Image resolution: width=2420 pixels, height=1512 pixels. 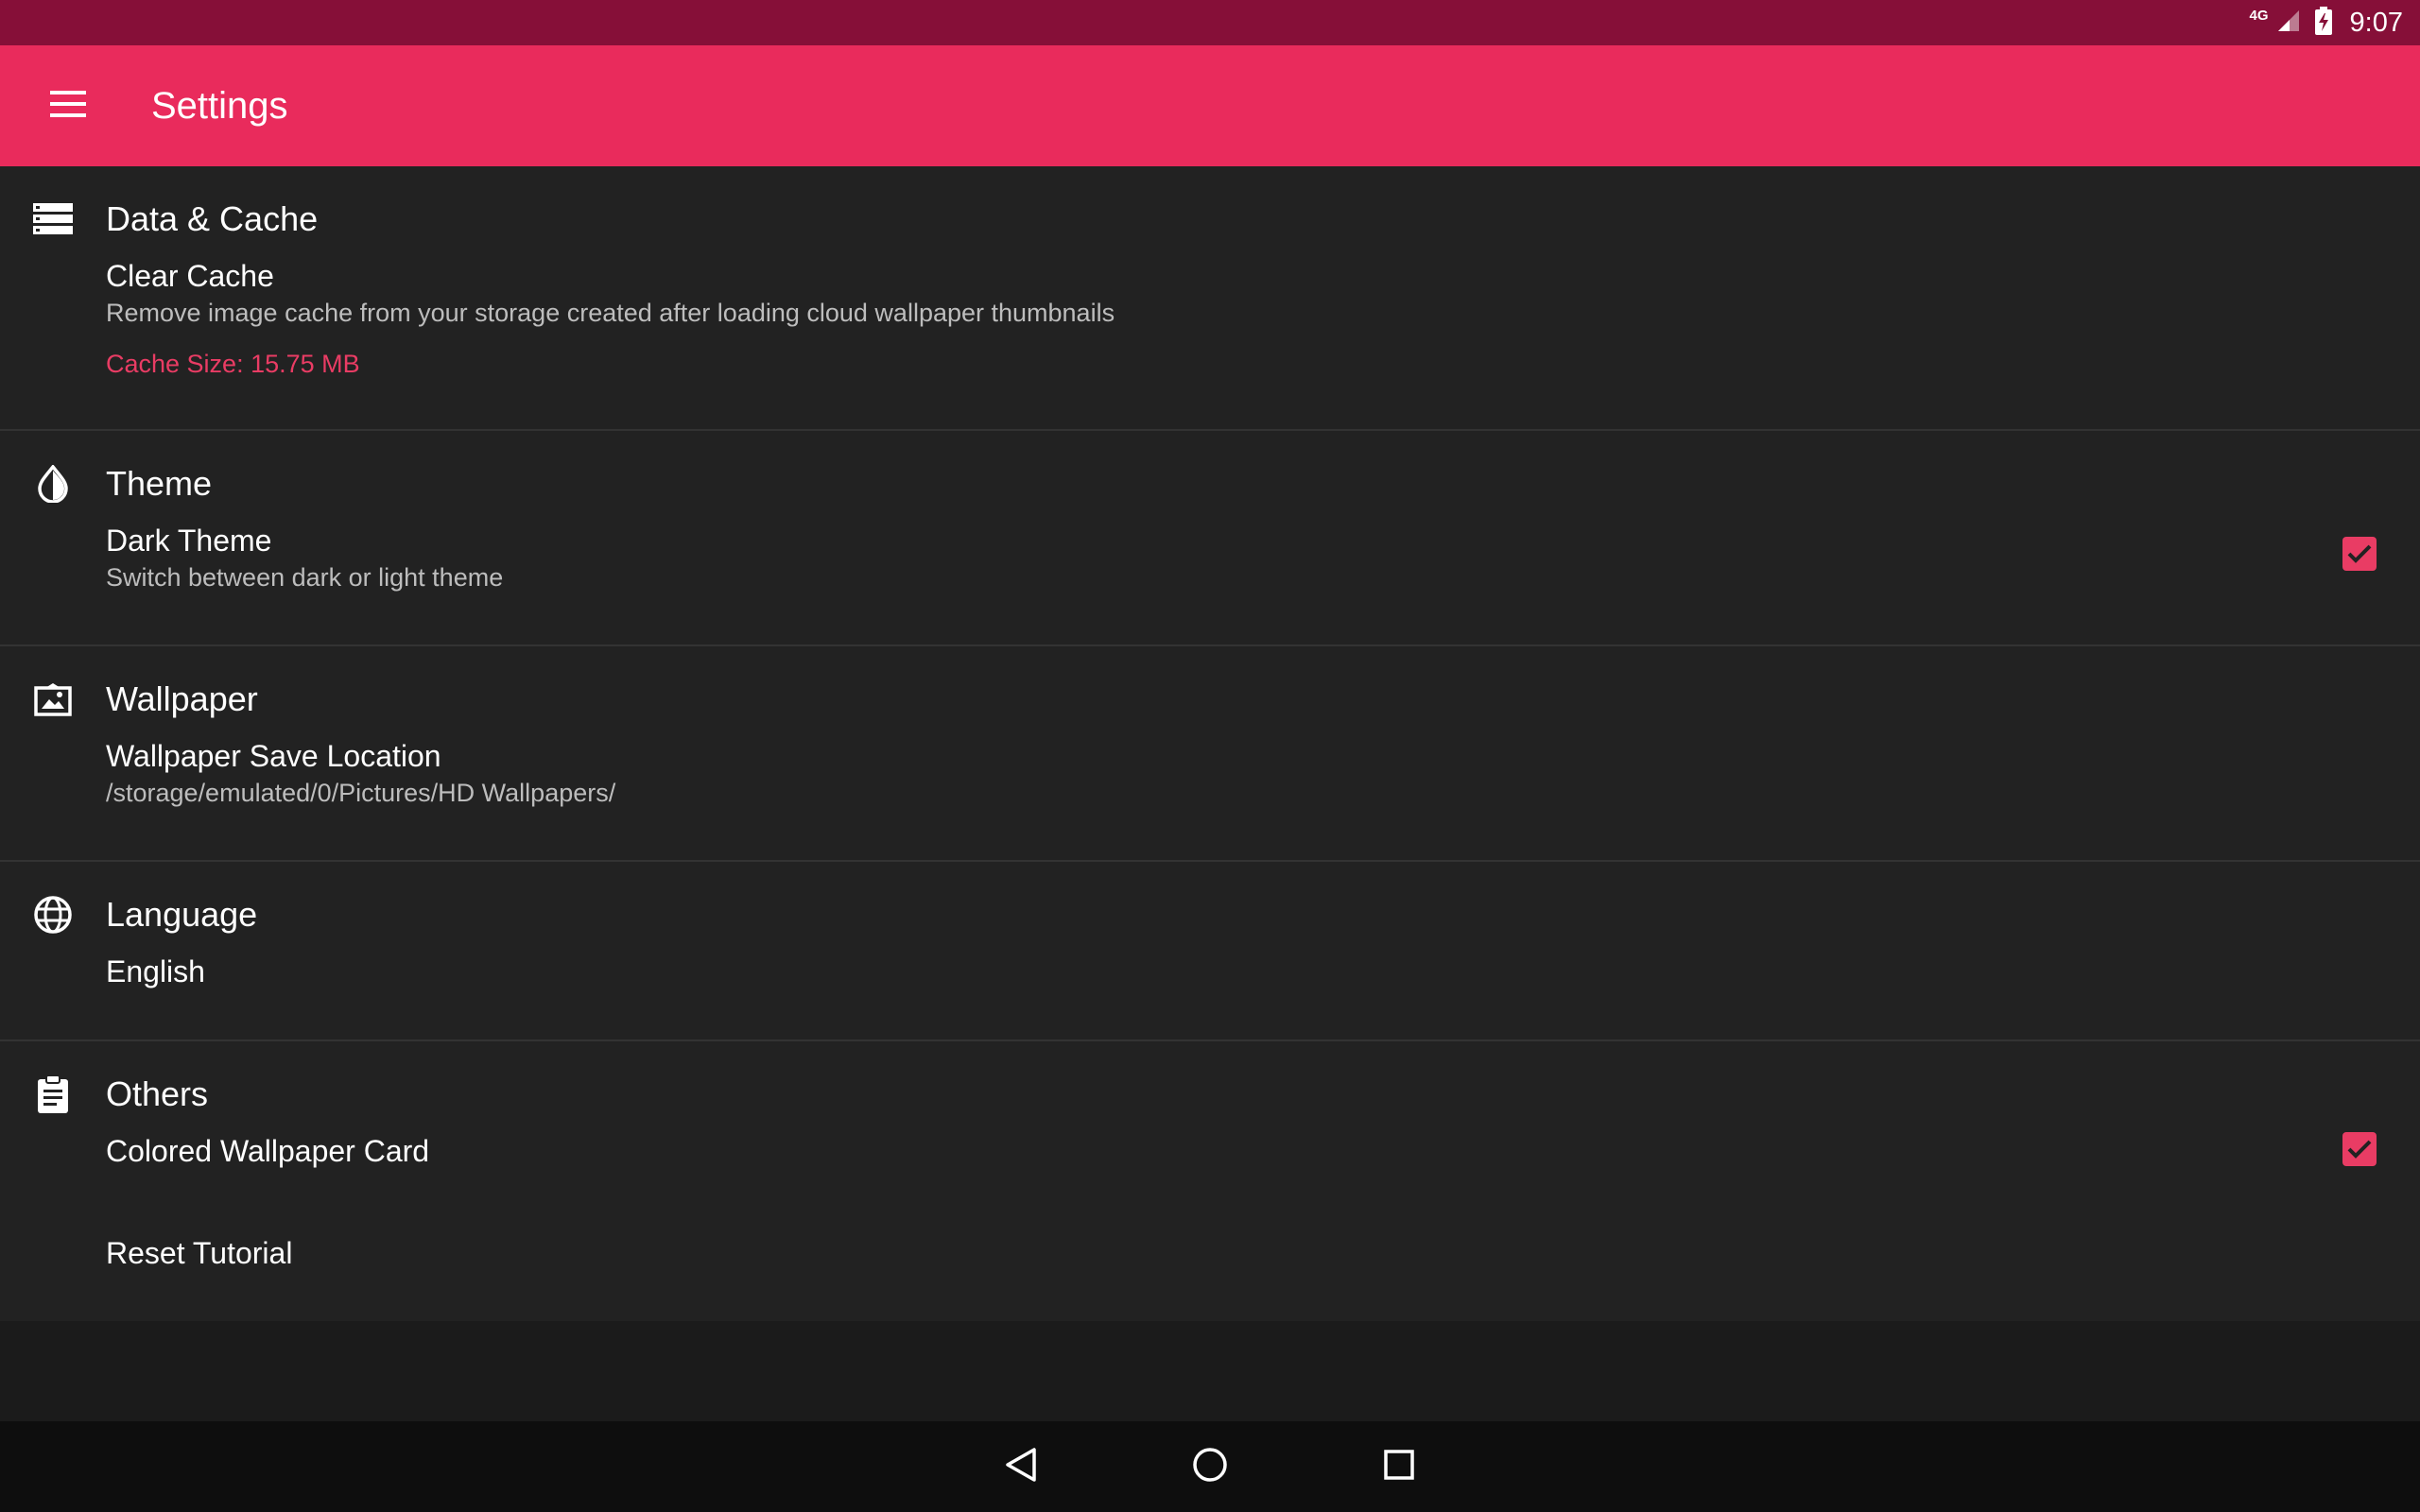 I want to click on pref-title: Colored Wallpaper Card, so click(x=268, y=1151).